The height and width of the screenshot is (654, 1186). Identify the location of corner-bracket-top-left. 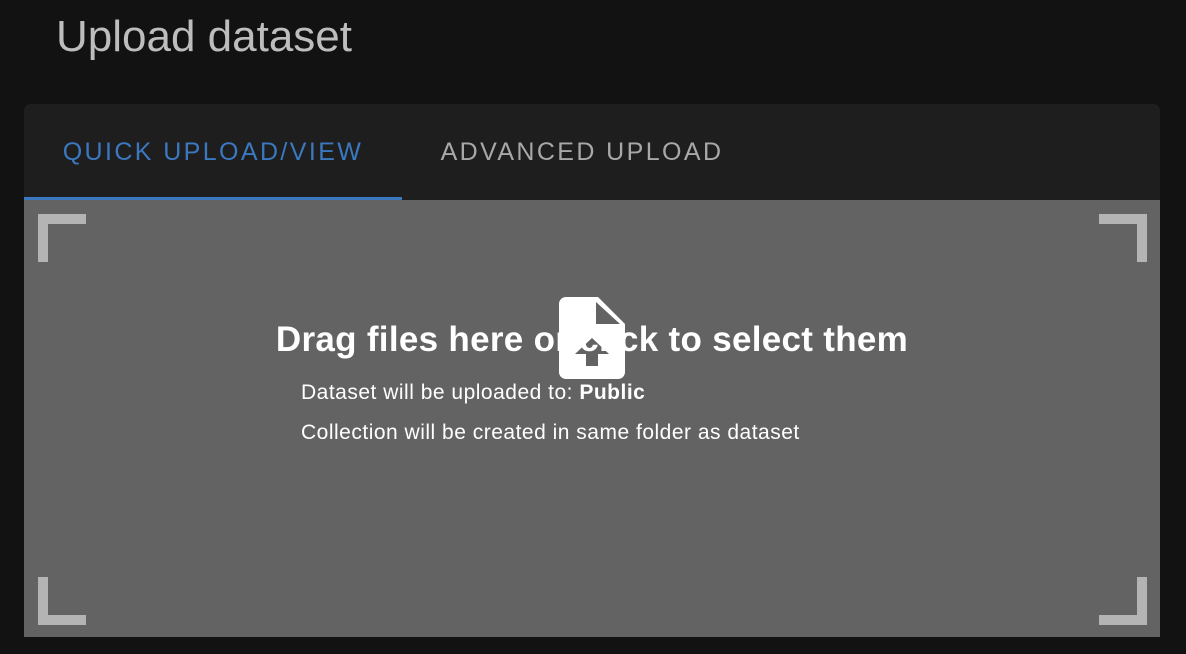
(62, 238).